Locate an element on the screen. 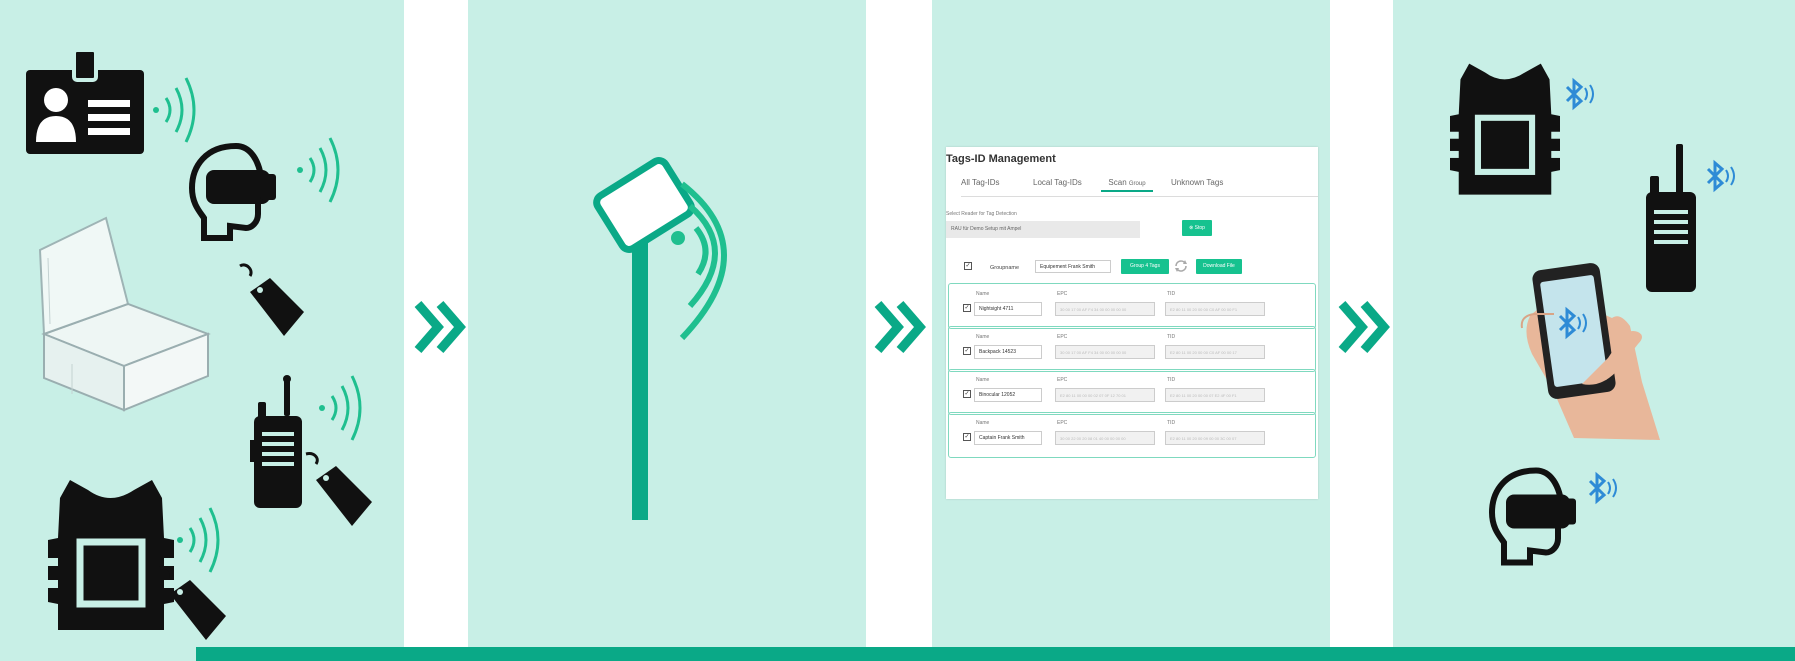  tag-tid-field: E2 80 11 00 20 00 00 C0 AF 00 00 F1 is located at coordinates (1215, 309).